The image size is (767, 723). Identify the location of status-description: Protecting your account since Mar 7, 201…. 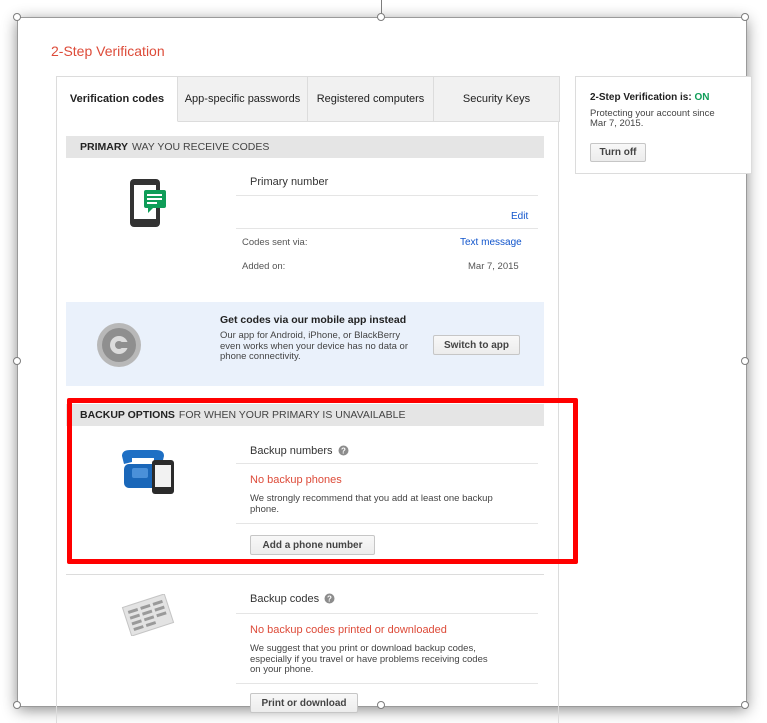
(652, 118).